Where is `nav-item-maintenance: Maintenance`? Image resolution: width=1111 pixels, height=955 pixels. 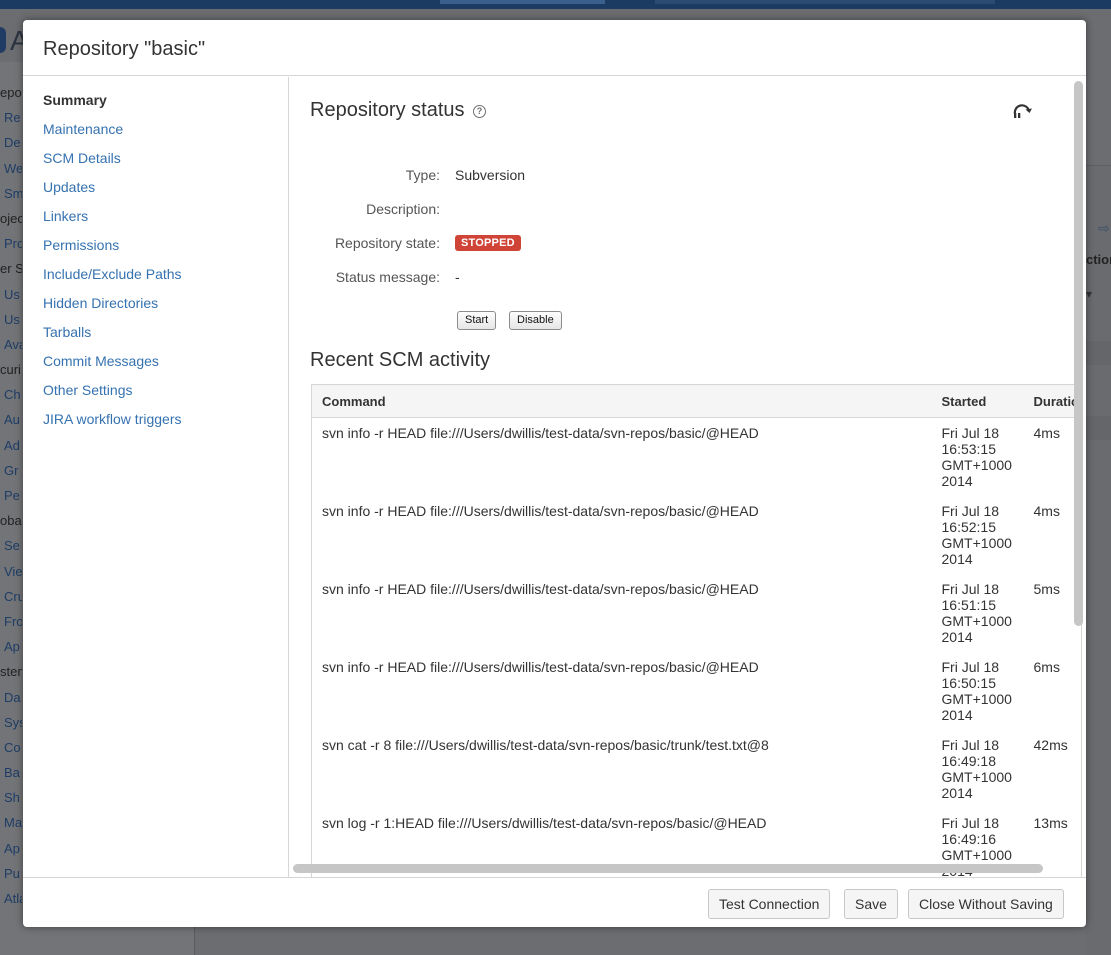
nav-item-maintenance: Maintenance is located at coordinates (165, 134).